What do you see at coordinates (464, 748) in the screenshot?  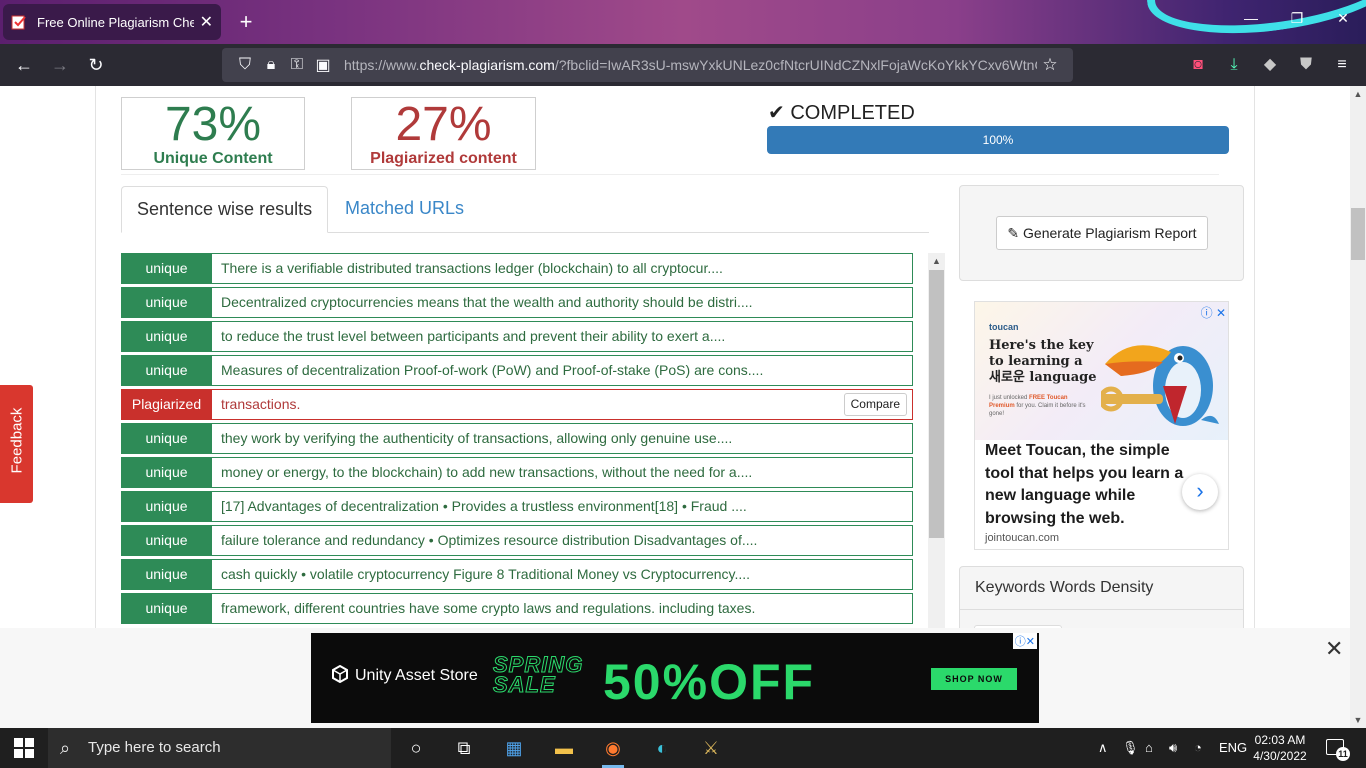 I see `task-view-icon: ⧉` at bounding box center [464, 748].